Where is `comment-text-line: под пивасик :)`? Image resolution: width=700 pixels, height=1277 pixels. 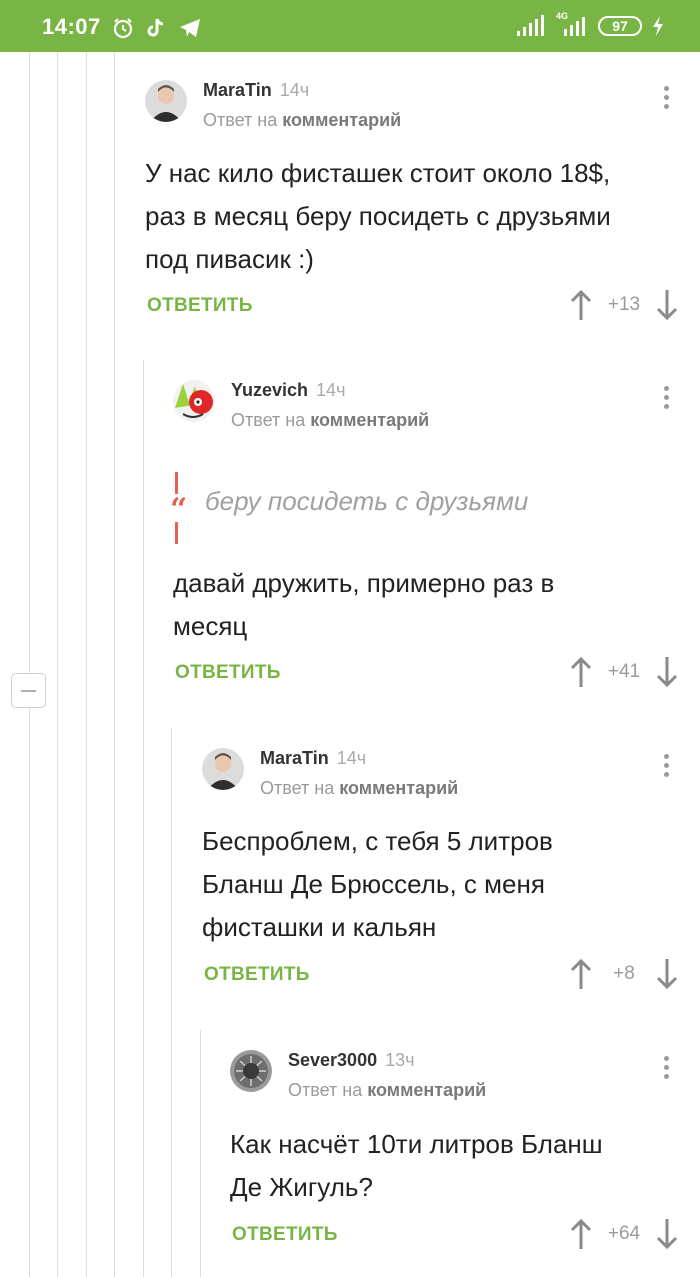
comment-text-line: под пивасик :) is located at coordinates (229, 259).